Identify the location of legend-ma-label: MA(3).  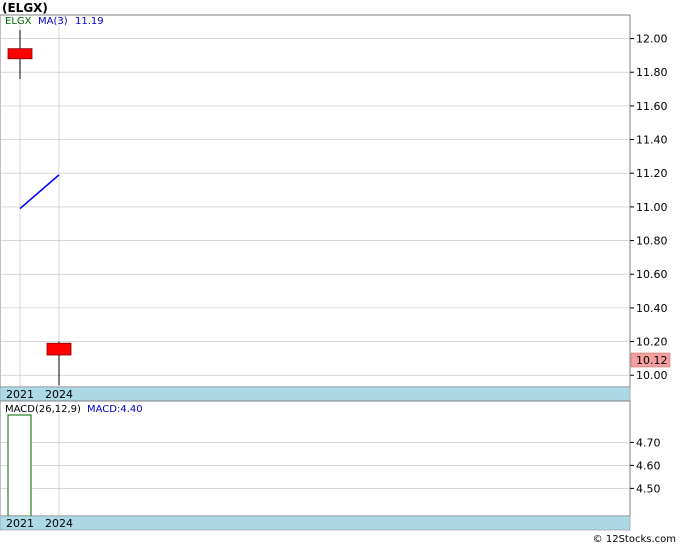
(53, 21).